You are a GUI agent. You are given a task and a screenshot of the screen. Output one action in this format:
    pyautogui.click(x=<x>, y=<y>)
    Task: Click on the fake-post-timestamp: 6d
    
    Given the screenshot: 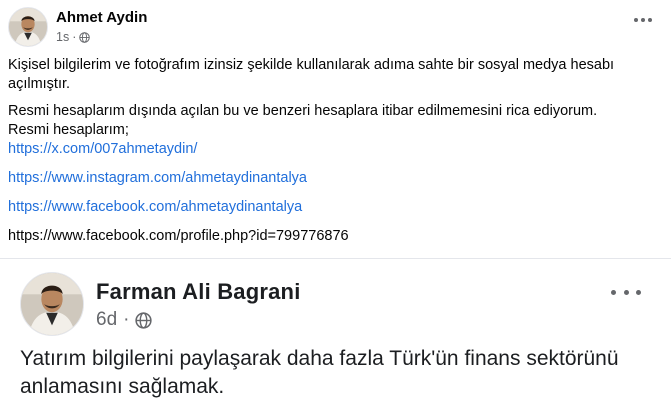 What is the action you would take?
    pyautogui.click(x=107, y=319)
    